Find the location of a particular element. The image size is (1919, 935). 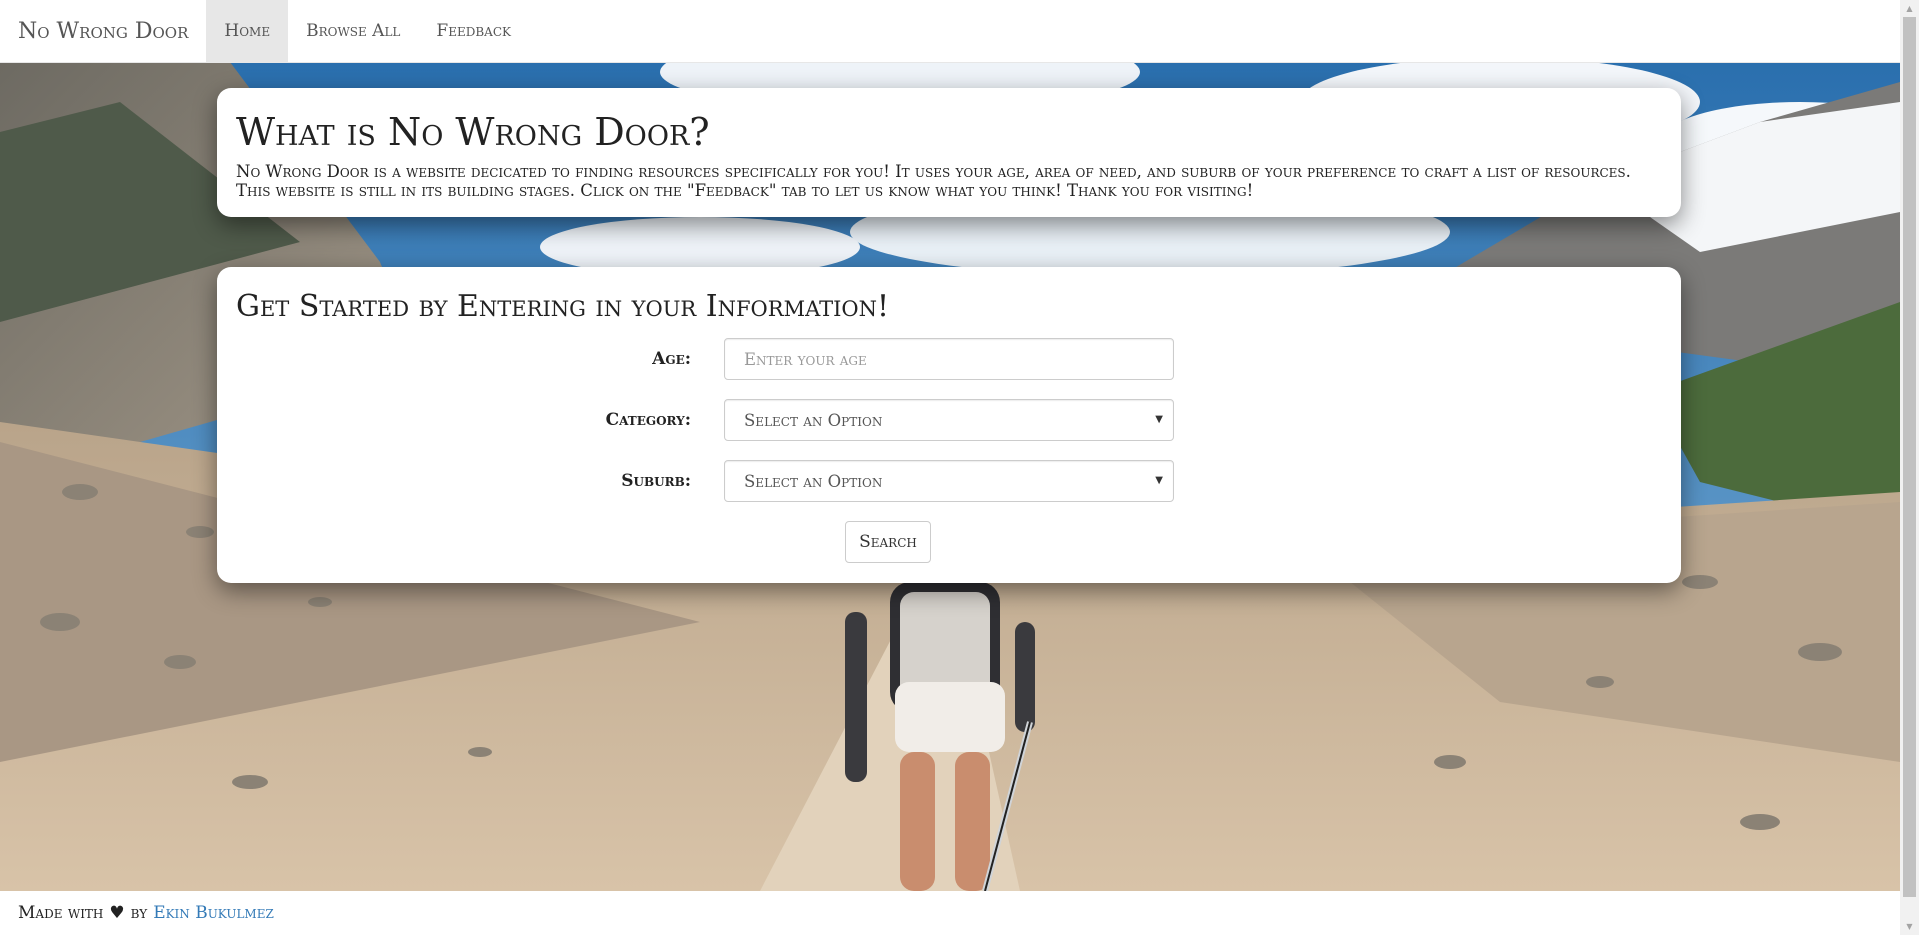

age-row: Age: Enter your age is located at coordinates (949, 359).